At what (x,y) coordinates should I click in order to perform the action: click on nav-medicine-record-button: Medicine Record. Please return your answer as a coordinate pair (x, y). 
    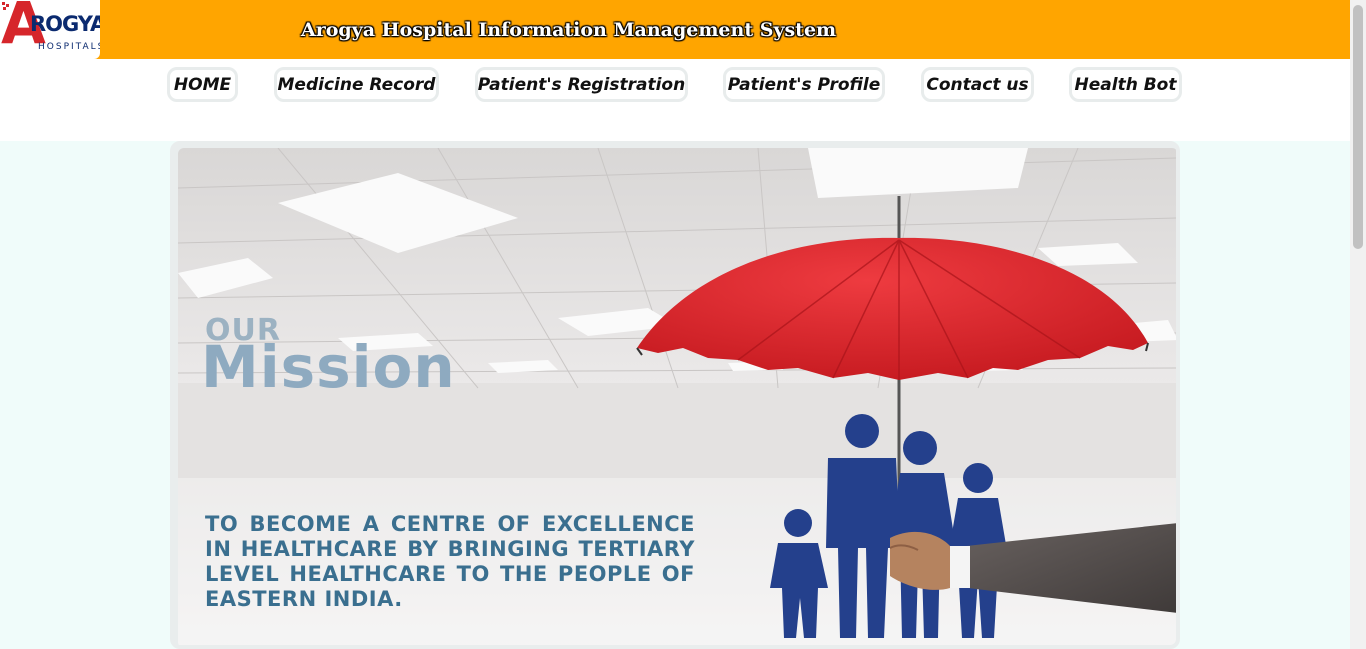
    Looking at the image, I should click on (356, 84).